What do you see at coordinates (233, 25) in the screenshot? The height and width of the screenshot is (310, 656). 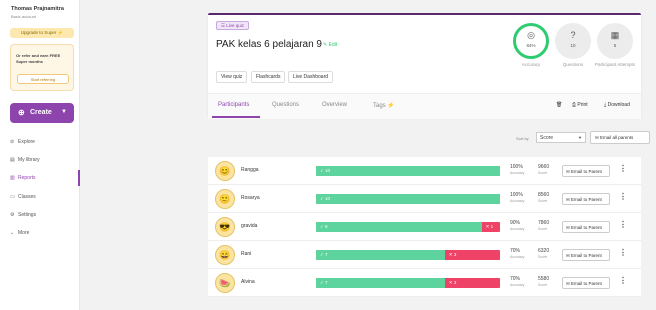 I see `quiz-type-badge: ☰ Live quiz` at bounding box center [233, 25].